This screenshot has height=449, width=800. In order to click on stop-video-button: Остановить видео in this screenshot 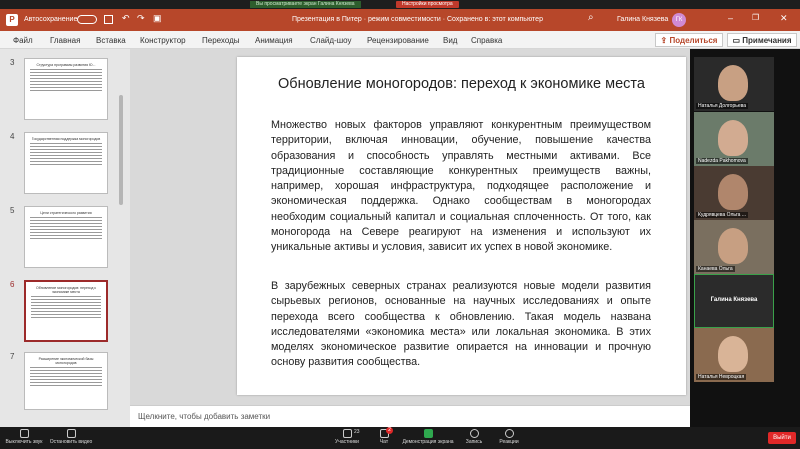, I will do `click(71, 437)`.